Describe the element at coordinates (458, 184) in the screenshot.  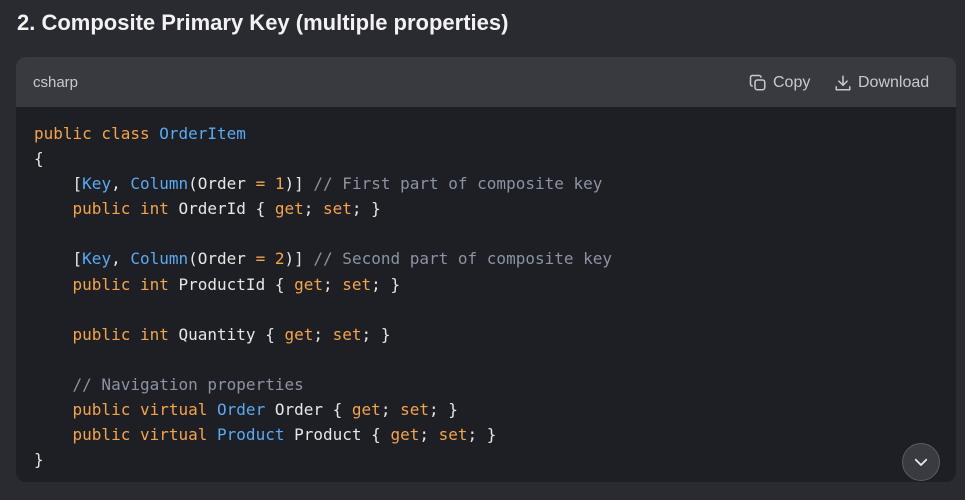
I see `code-token: // First part of composite key` at that location.